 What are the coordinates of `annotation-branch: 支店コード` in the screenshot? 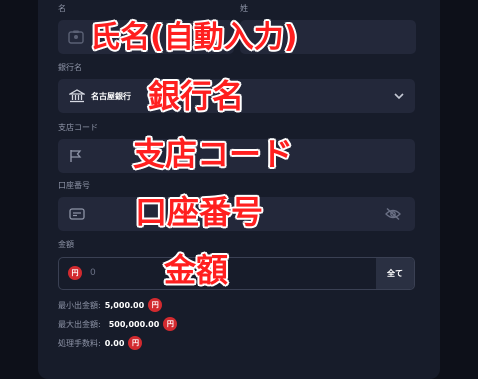 It's located at (213, 154).